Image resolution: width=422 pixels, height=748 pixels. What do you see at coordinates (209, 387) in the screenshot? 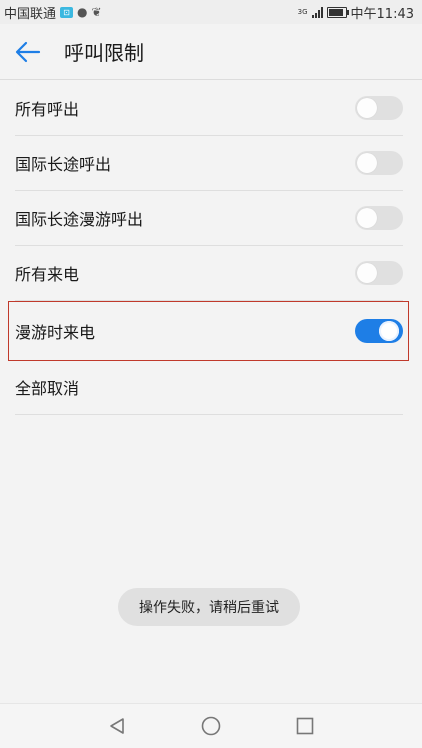
I see `cancel-all-button: 全部取消` at bounding box center [209, 387].